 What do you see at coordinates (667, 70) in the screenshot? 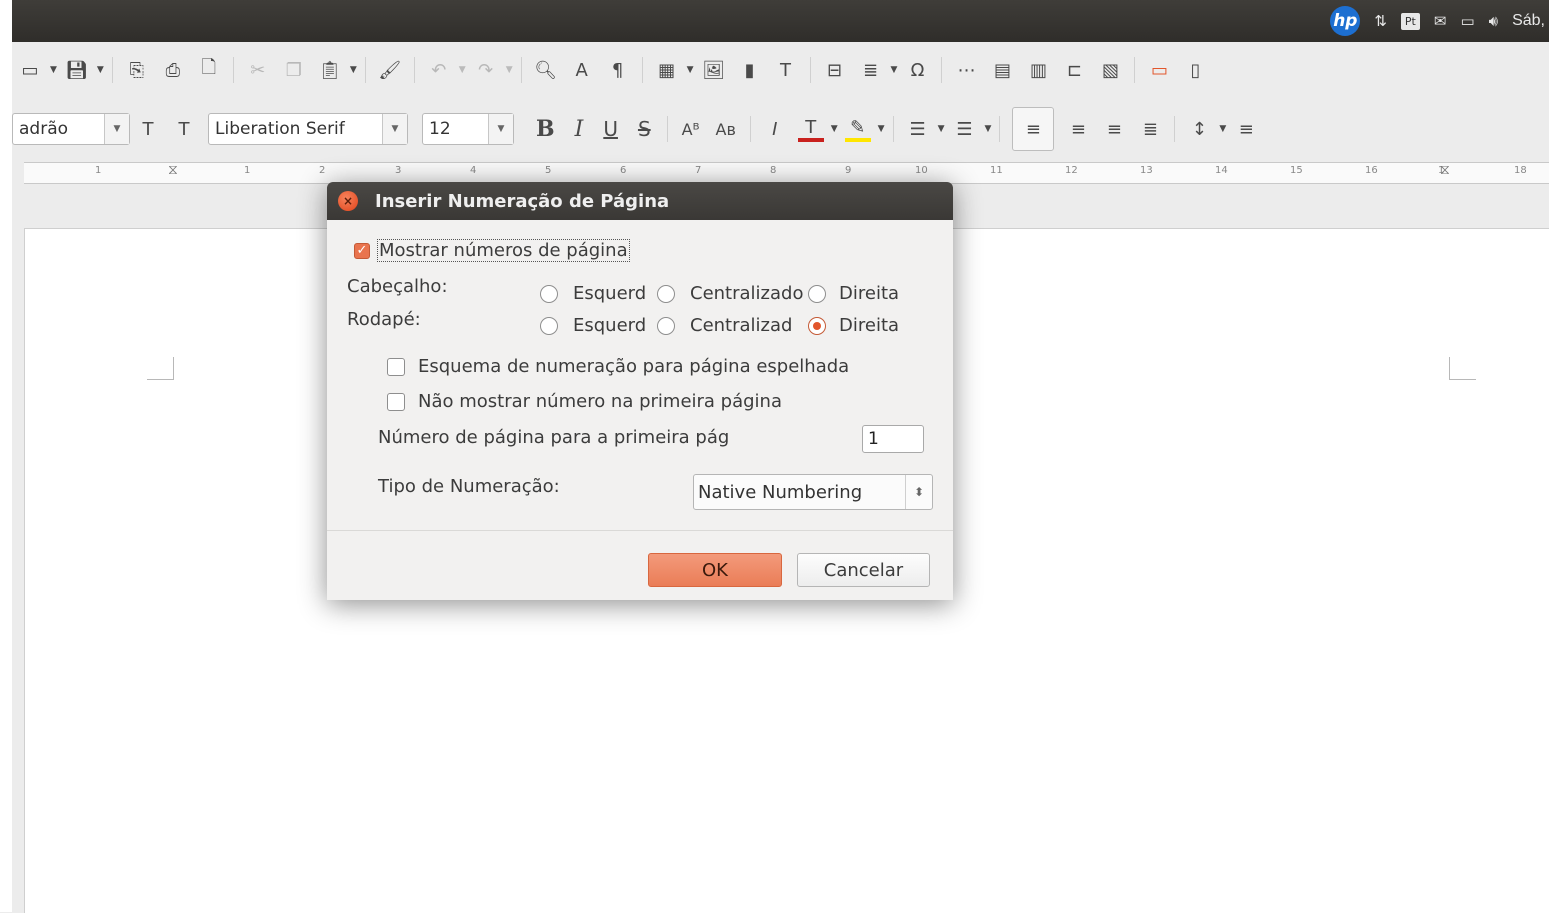
I see `insert-table-icon: ▦` at bounding box center [667, 70].